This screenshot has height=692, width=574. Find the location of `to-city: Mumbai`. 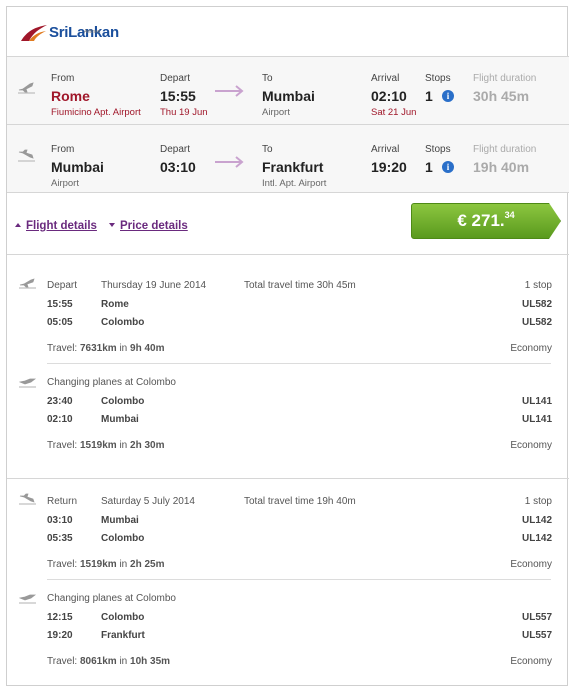

to-city: Mumbai is located at coordinates (288, 96).